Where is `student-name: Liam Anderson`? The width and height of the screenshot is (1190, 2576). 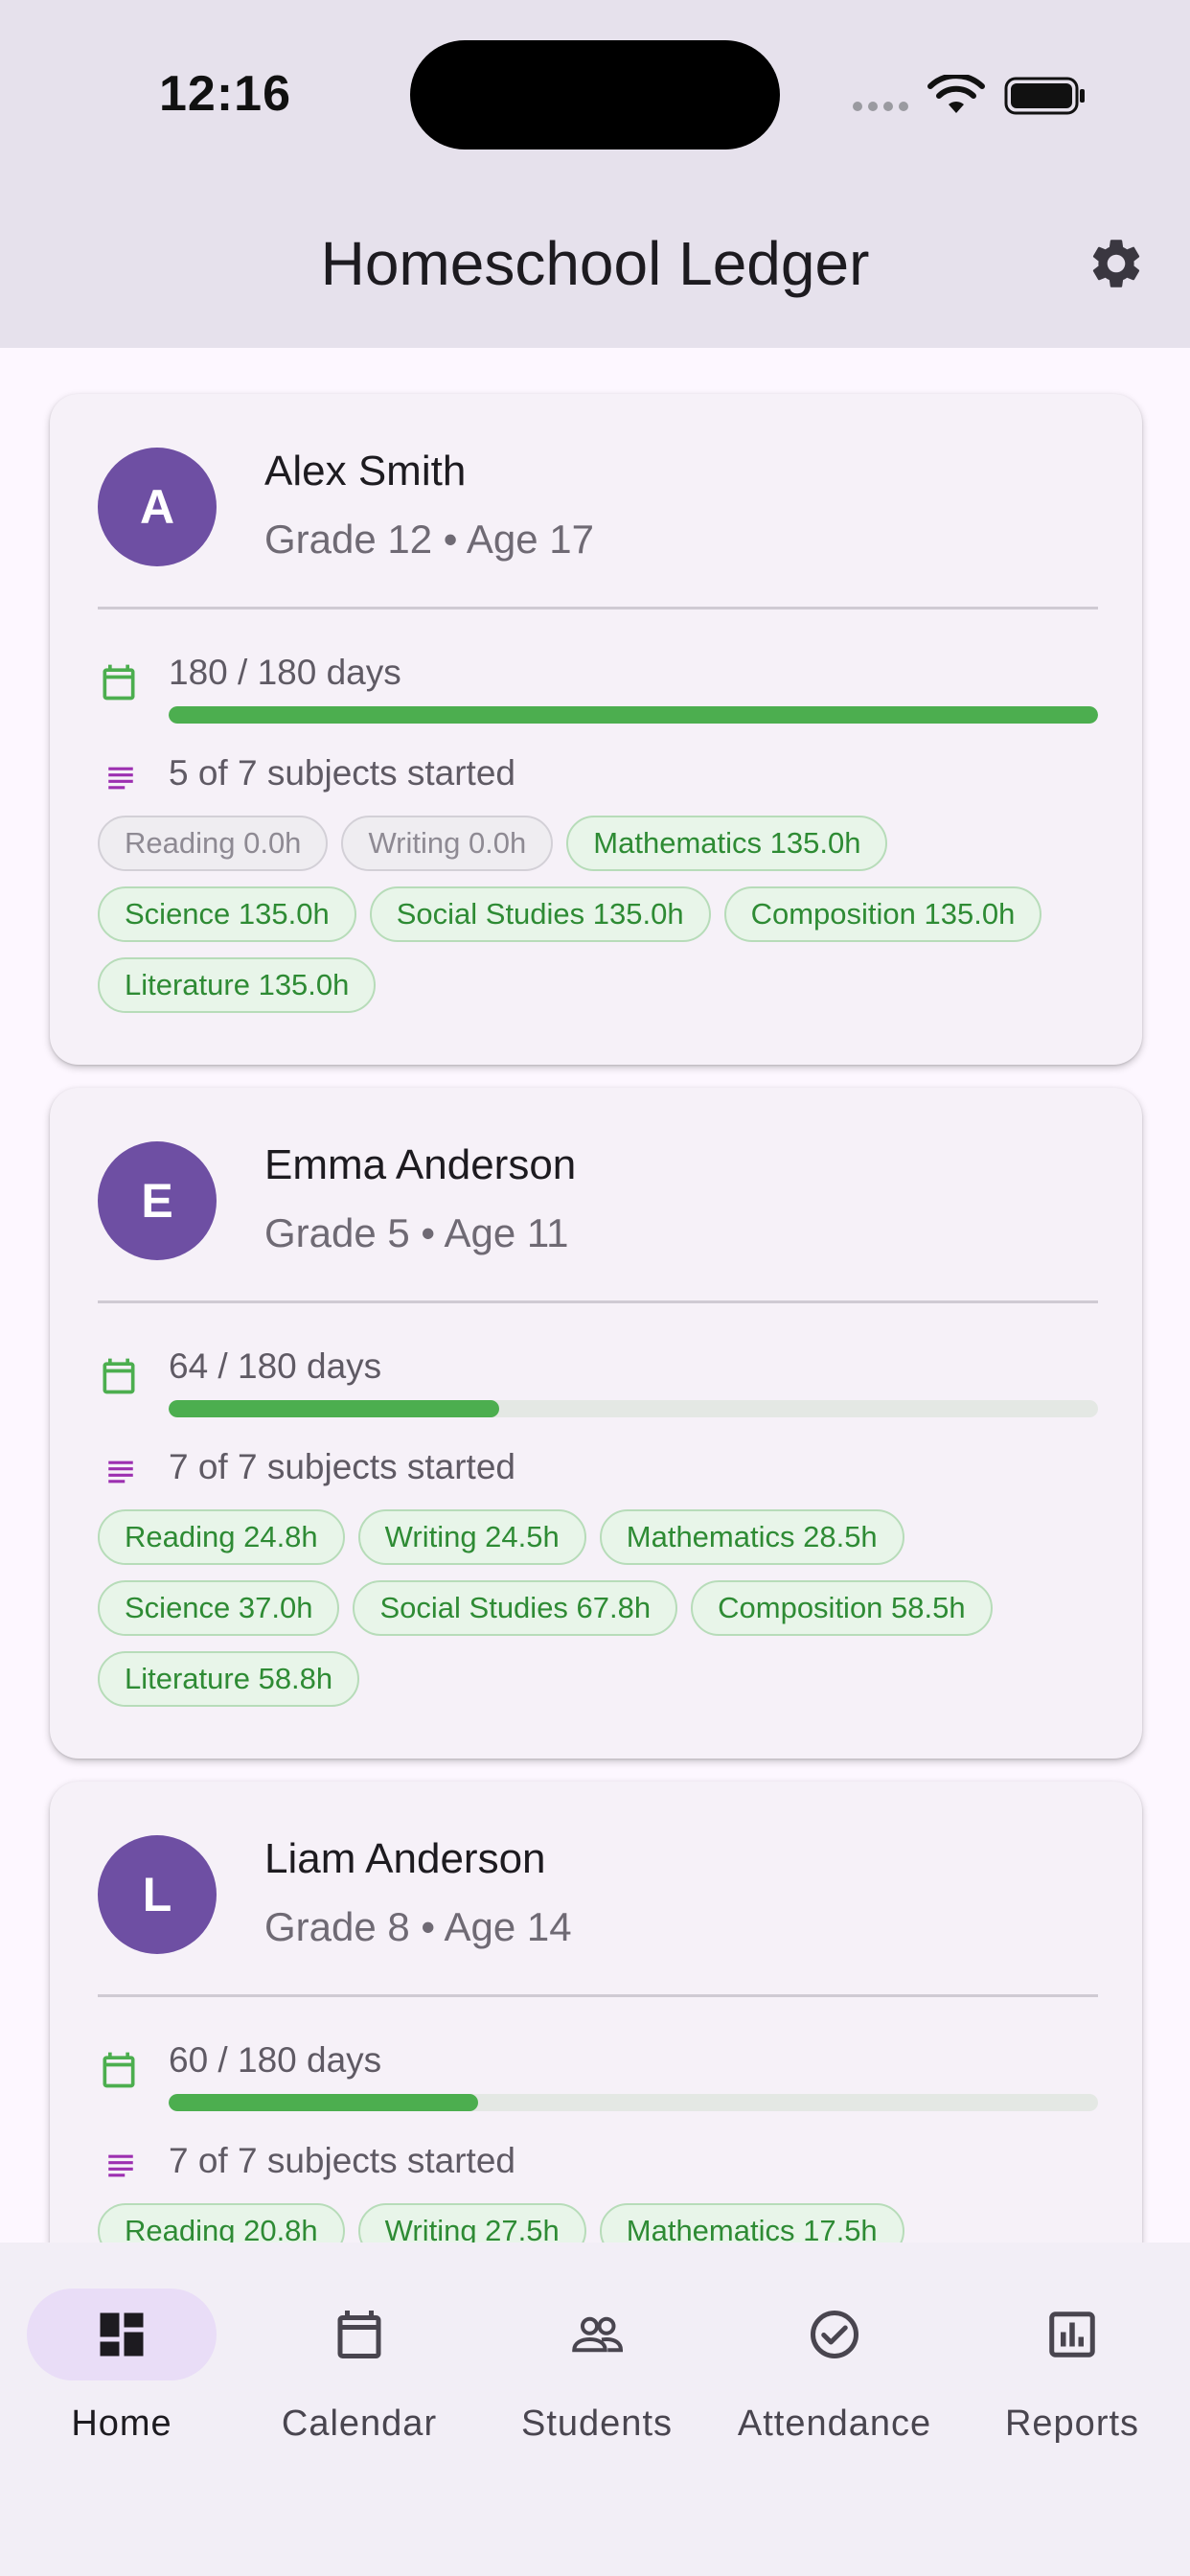
student-name: Liam Anderson is located at coordinates (405, 1858).